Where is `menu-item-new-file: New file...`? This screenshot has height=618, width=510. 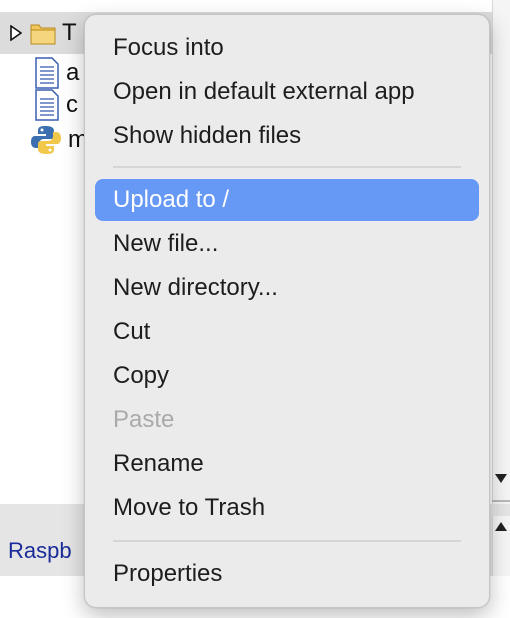 menu-item-new-file: New file... is located at coordinates (287, 244).